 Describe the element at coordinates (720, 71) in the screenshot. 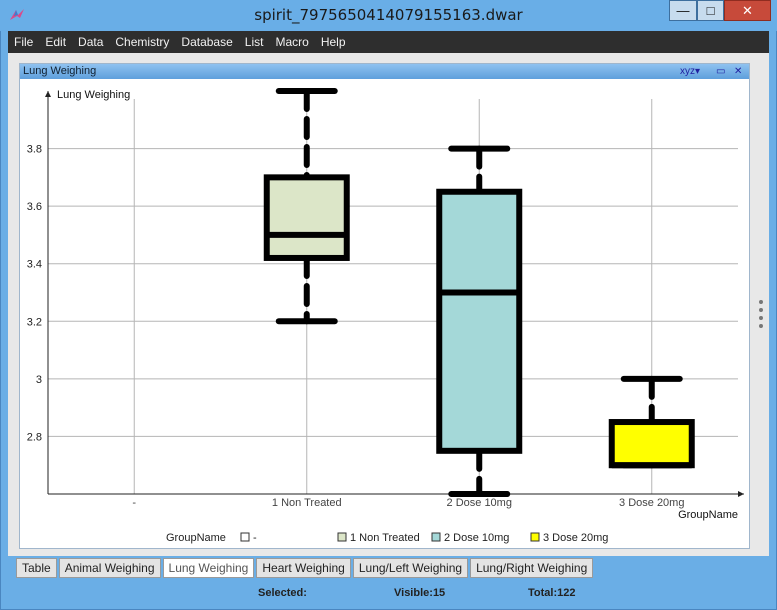

I see `maximize-view-button: ▭` at that location.